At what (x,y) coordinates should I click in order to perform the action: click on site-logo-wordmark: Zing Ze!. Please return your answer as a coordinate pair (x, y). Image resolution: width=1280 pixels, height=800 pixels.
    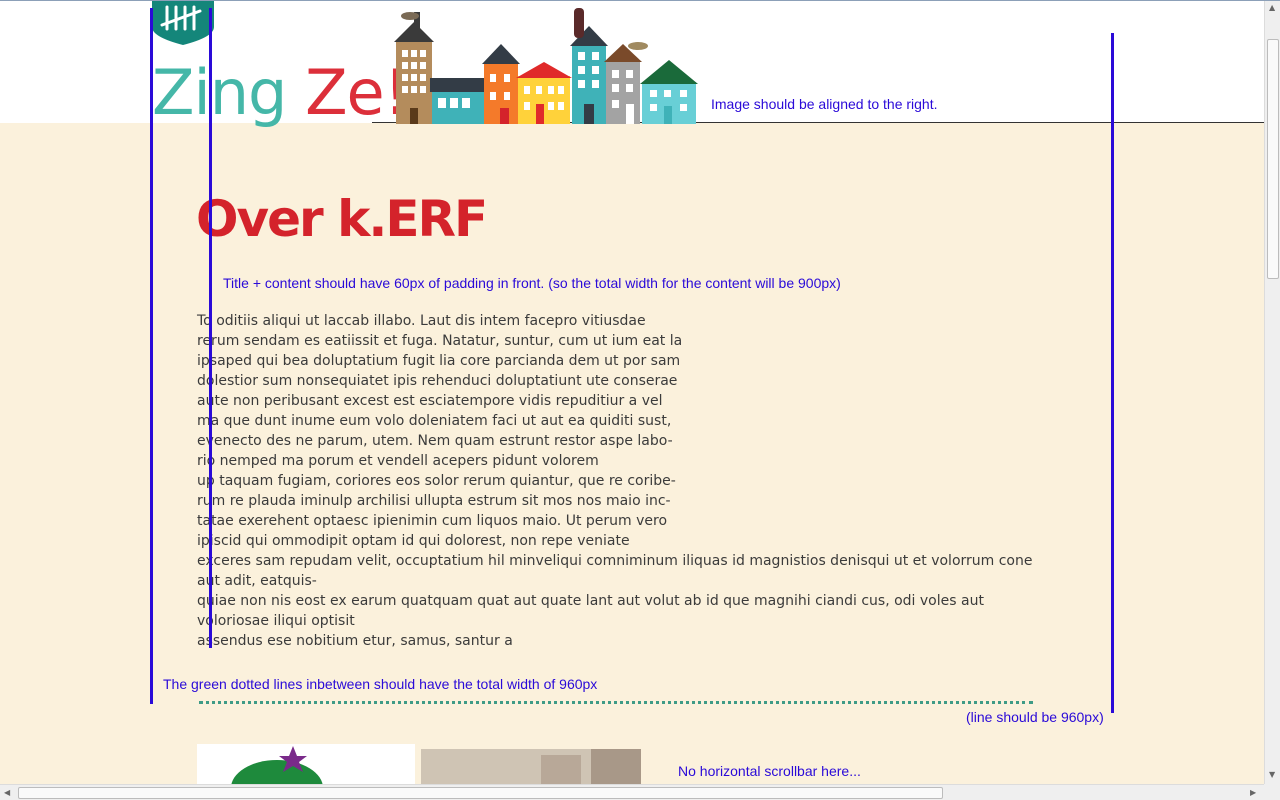
    Looking at the image, I should click on (280, 92).